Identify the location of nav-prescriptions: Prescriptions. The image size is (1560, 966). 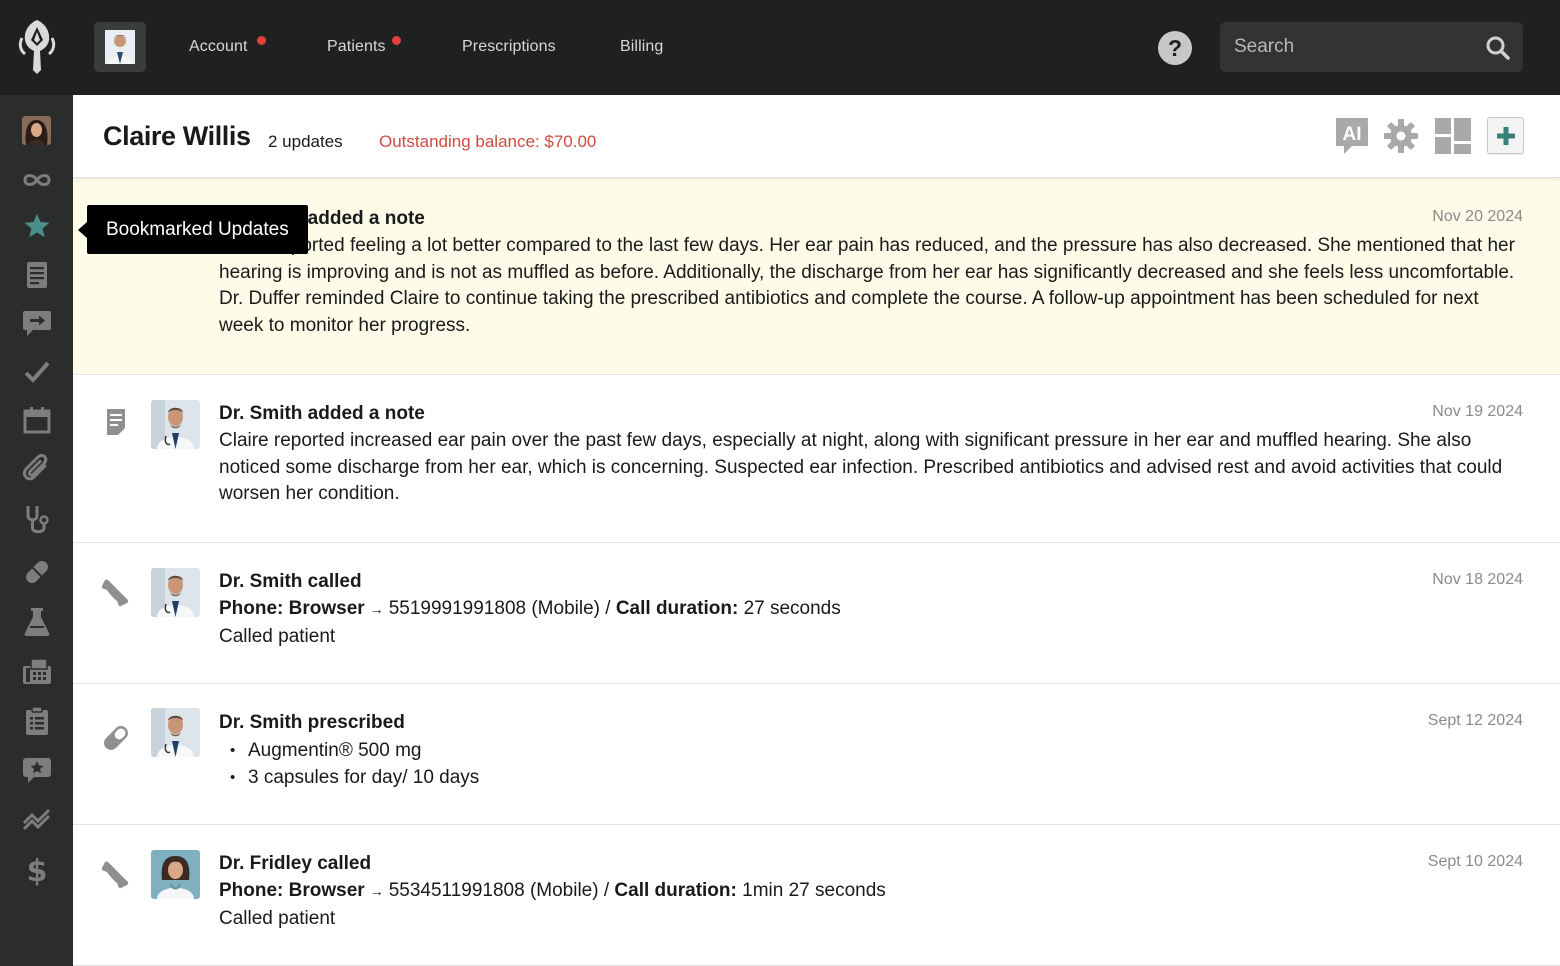
(509, 47).